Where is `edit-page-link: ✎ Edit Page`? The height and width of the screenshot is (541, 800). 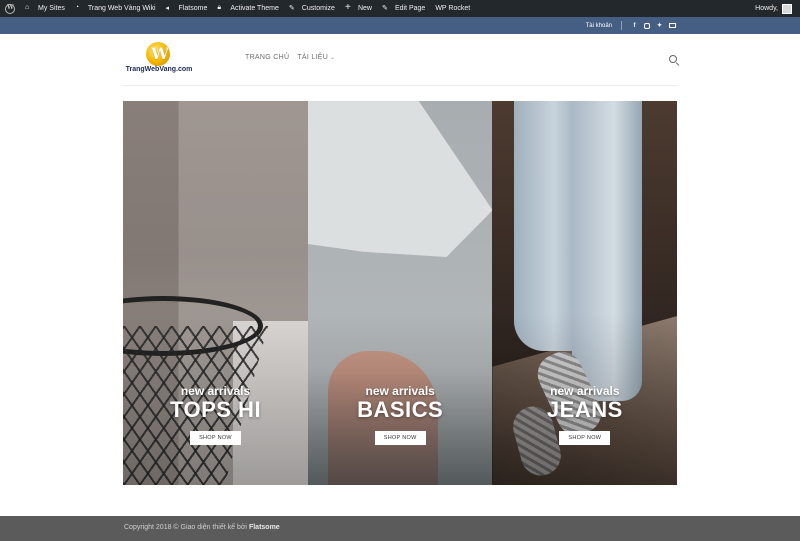 edit-page-link: ✎ Edit Page is located at coordinates (403, 8).